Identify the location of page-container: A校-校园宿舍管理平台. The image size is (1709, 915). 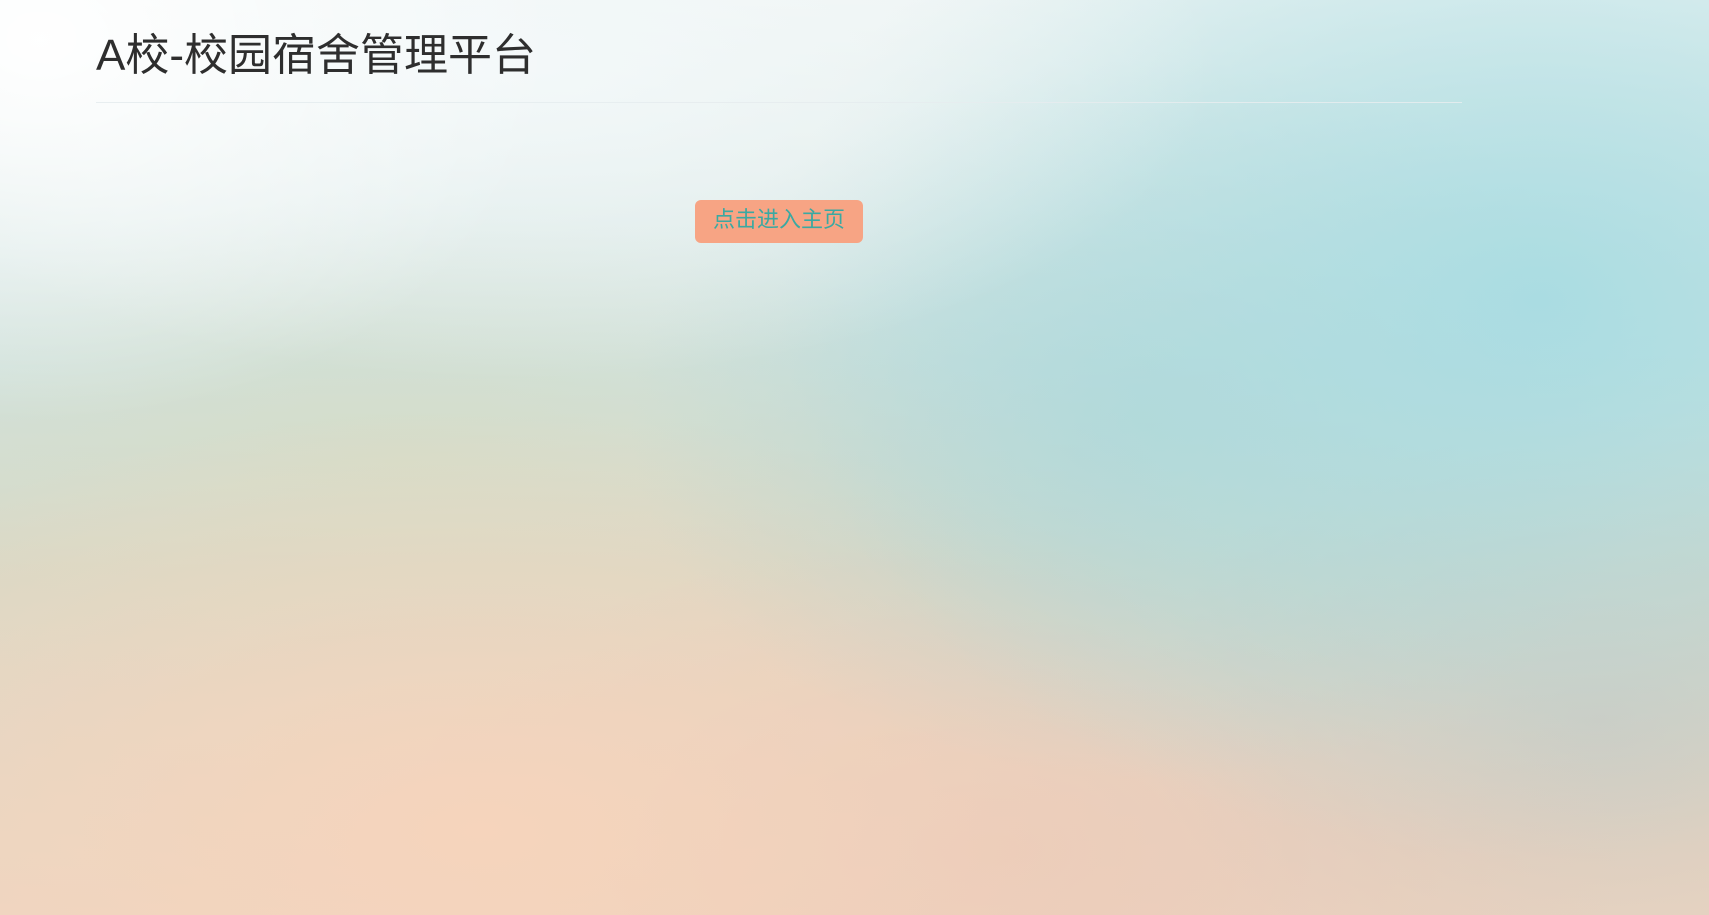
(779, 51).